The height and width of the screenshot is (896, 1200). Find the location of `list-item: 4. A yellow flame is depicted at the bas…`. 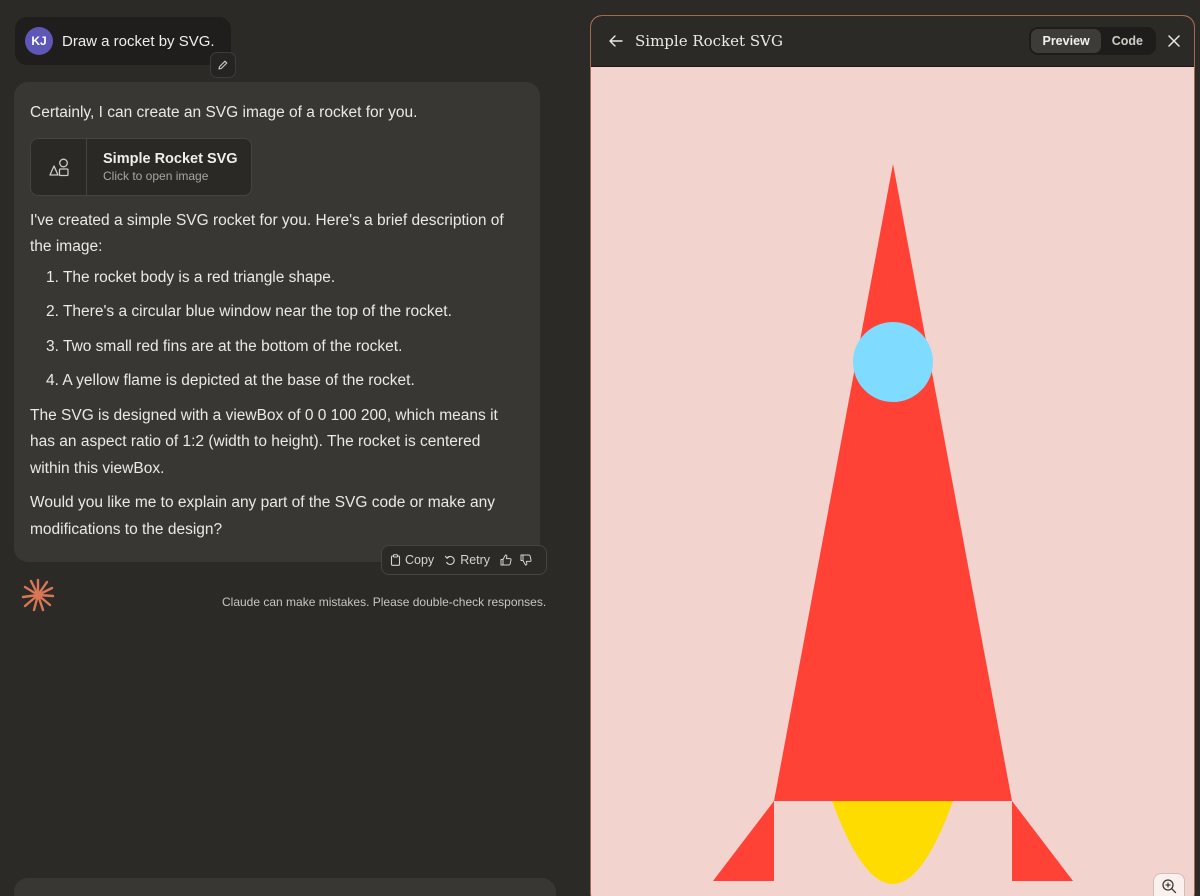

list-item: 4. A yellow flame is depicted at the bas… is located at coordinates (230, 380).